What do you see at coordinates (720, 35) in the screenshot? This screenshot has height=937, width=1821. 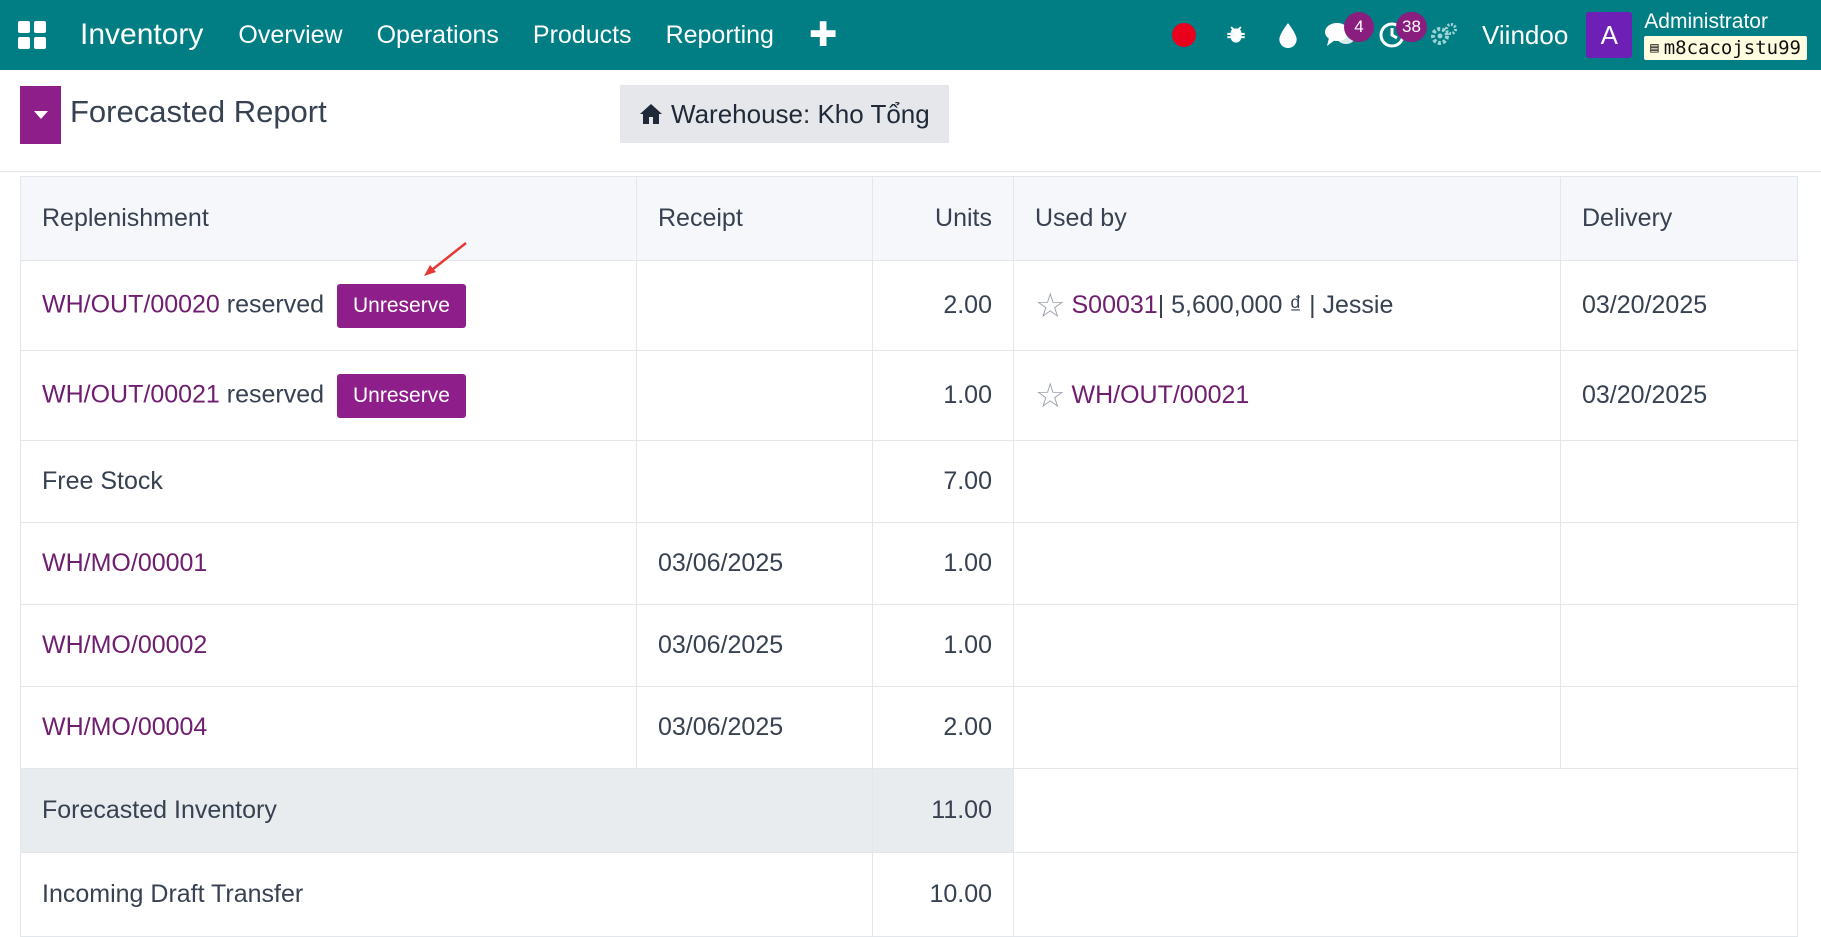 I see `menu-reporting: Reporting` at bounding box center [720, 35].